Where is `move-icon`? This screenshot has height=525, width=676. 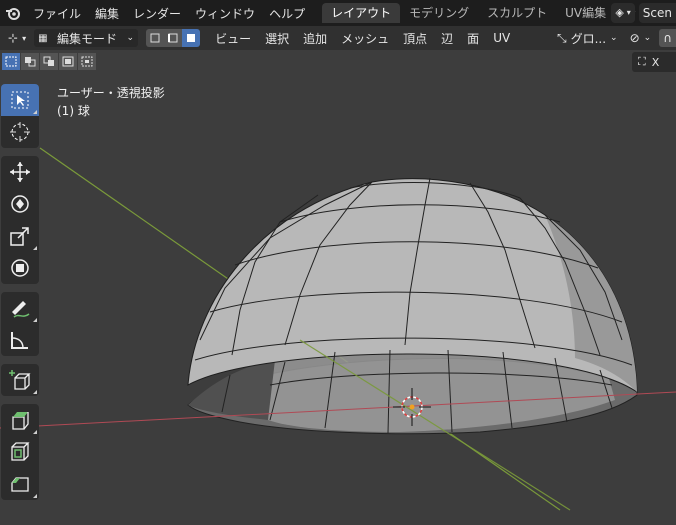
move-icon is located at coordinates (20, 172).